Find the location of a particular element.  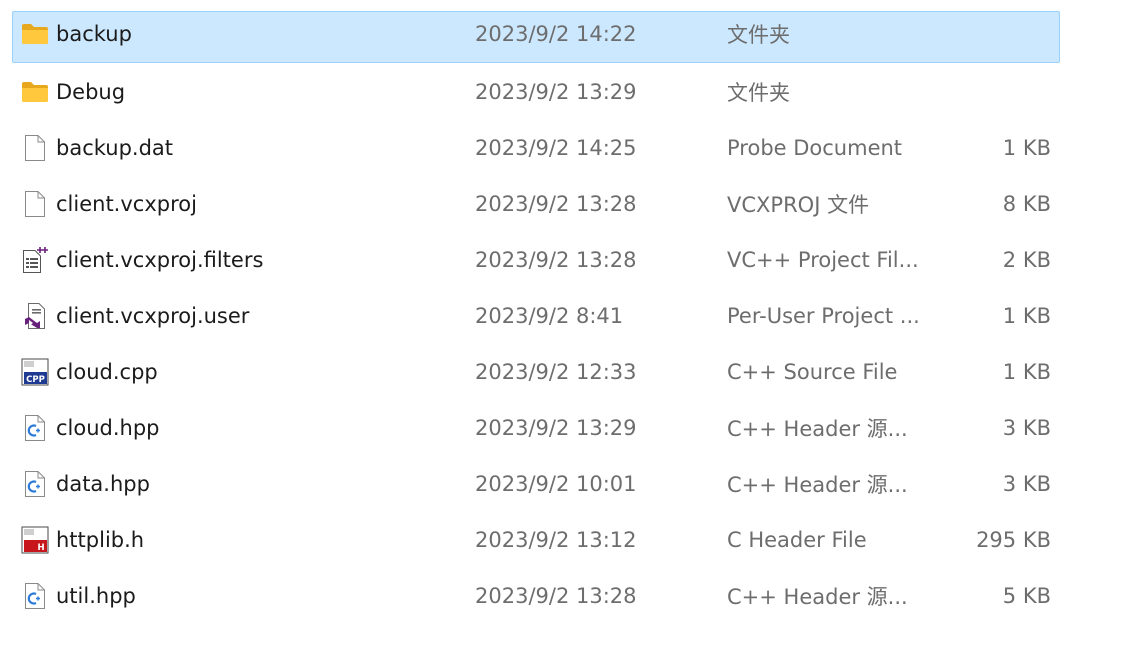

file-row-backup: backup 2023/9/2 14:22 文件夹 is located at coordinates (536, 37).